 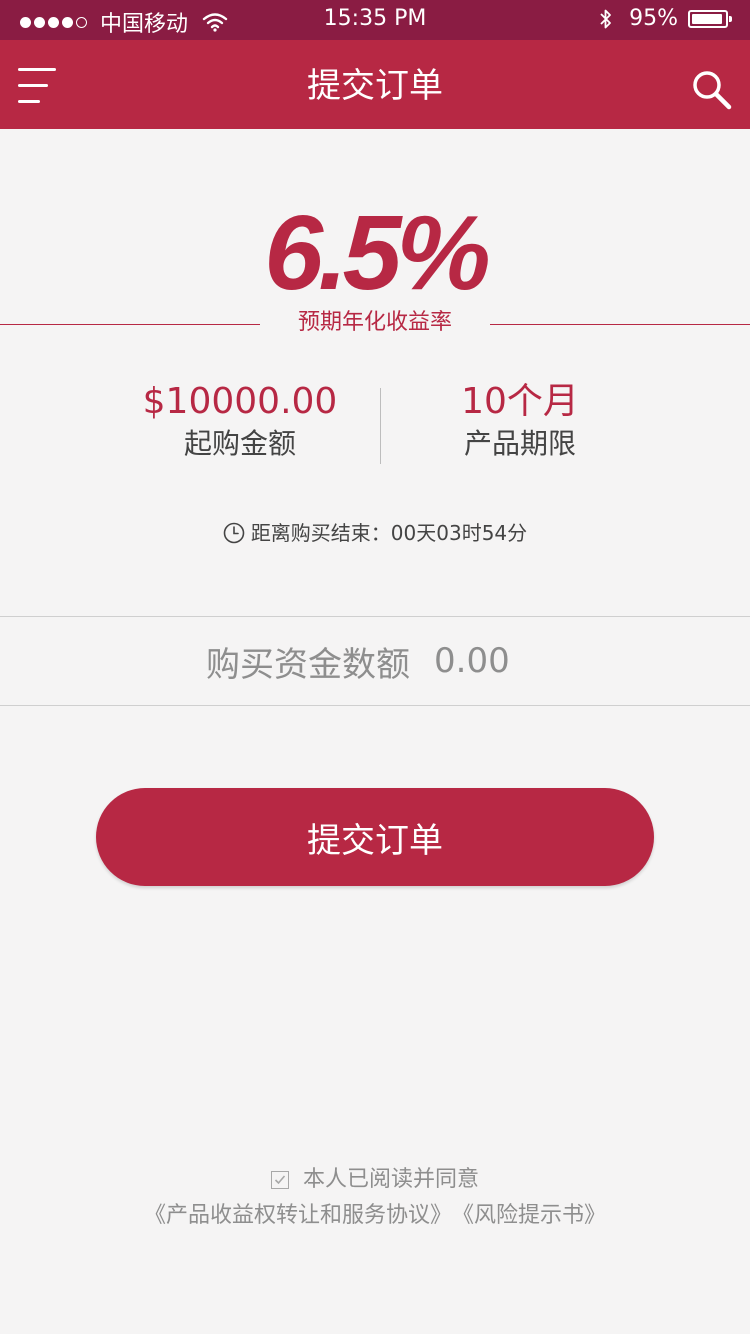 I want to click on countdown-text: 距离购买结束：00天03时54分, so click(x=389, y=533).